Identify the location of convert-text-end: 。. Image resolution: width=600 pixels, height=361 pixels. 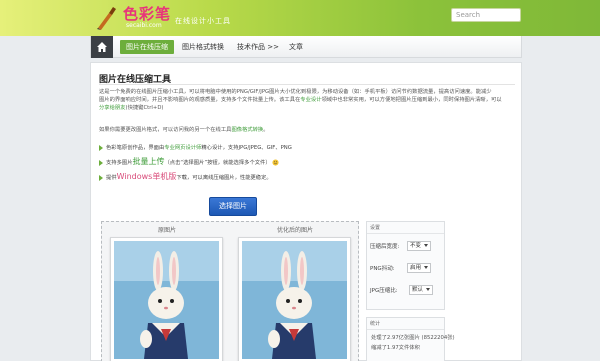
(266, 130).